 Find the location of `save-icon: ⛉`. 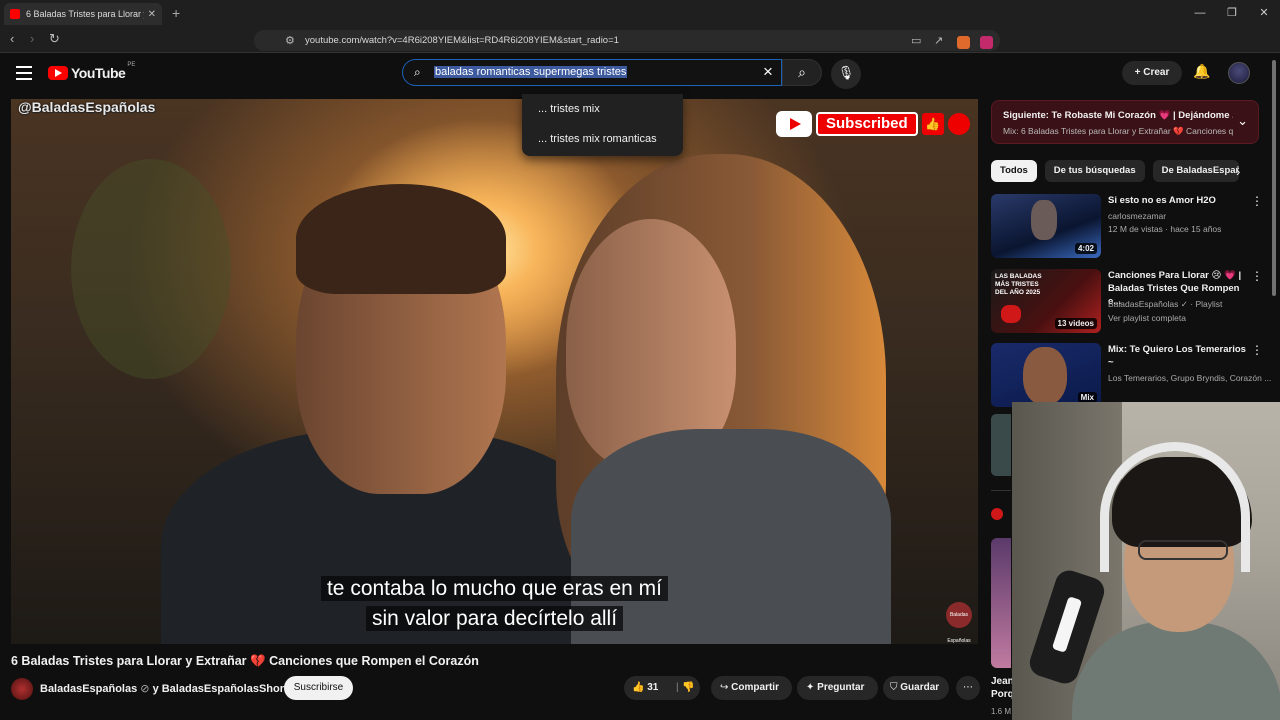

save-icon: ⛉ is located at coordinates (894, 687).